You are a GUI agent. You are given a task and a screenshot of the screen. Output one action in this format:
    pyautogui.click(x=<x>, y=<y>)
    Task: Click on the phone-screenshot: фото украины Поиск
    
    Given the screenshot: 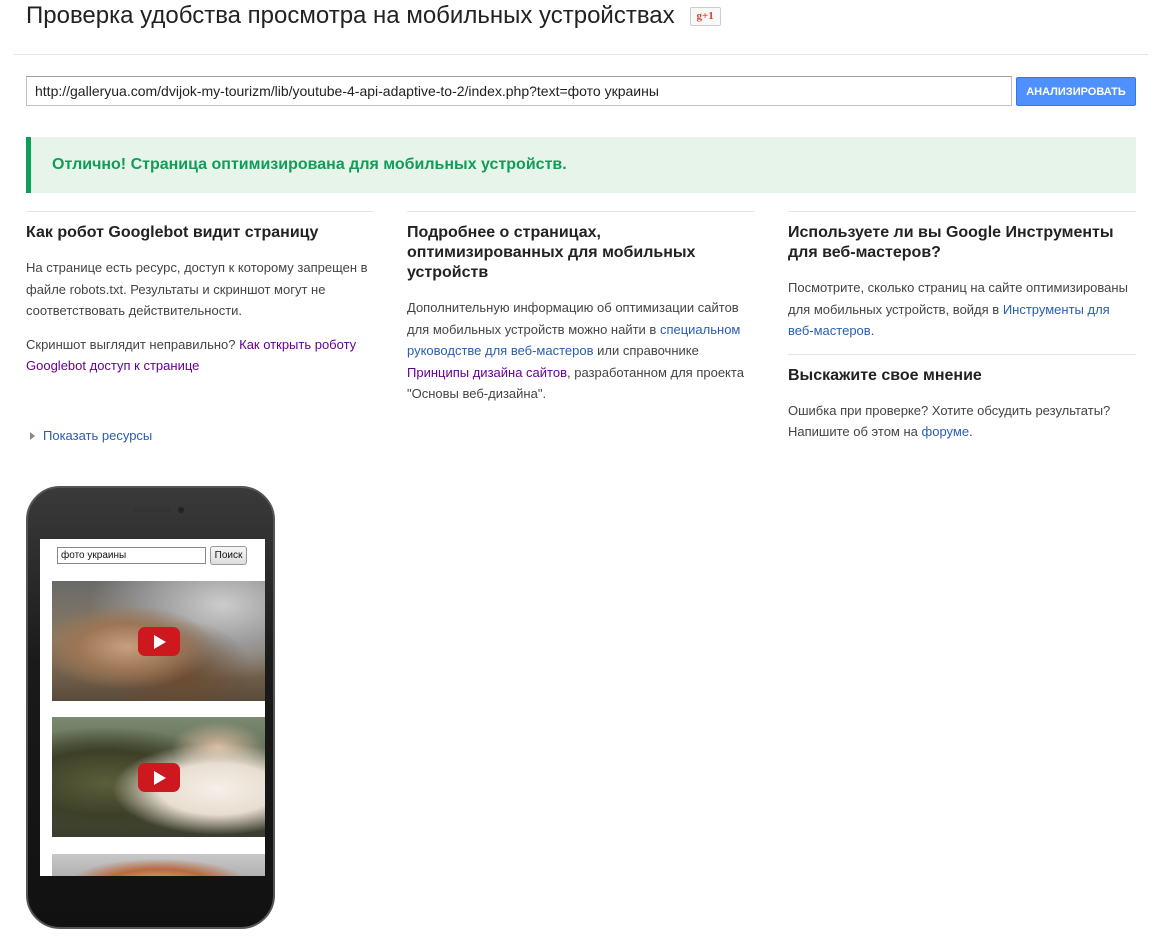 What is the action you would take?
    pyautogui.click(x=152, y=707)
    